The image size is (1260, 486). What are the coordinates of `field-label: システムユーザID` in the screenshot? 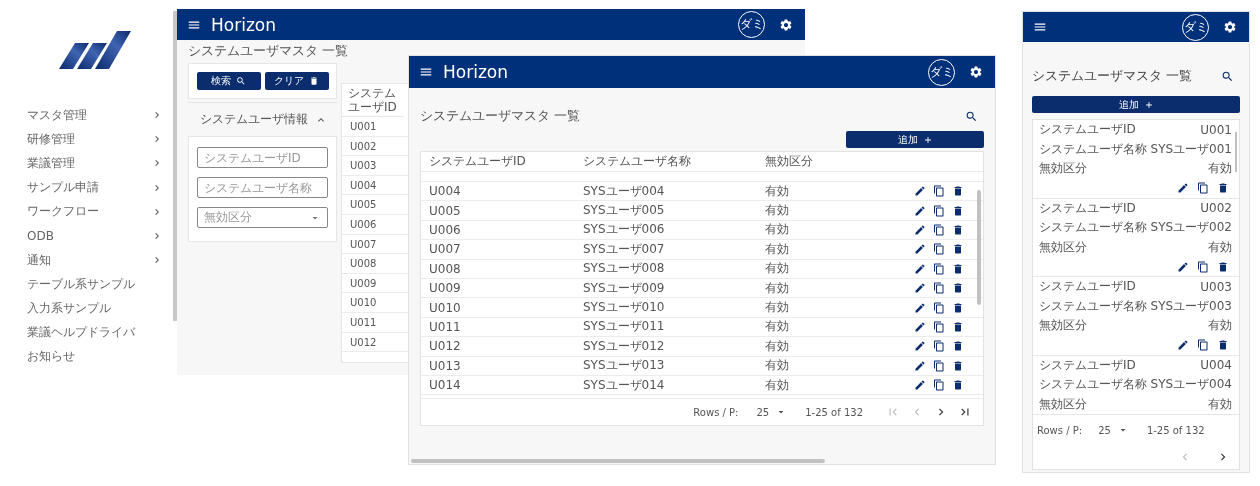 It's located at (1087, 287).